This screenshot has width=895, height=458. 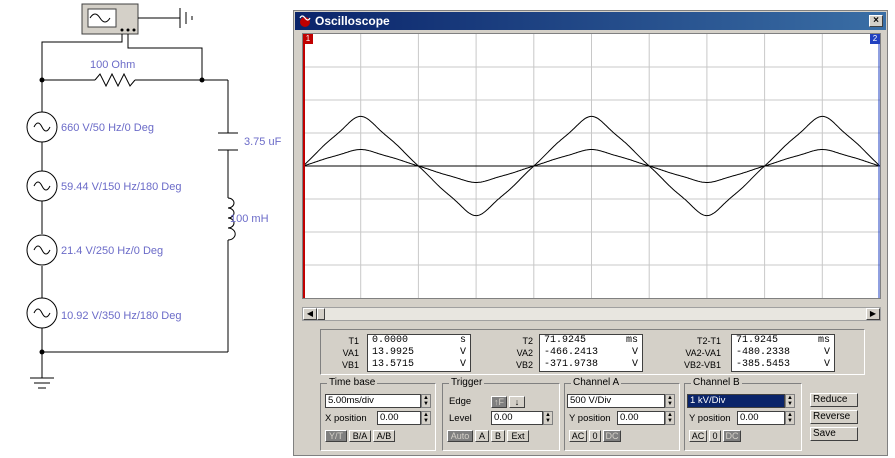 What do you see at coordinates (578, 436) in the screenshot?
I see `channel-a-ac-button: AC` at bounding box center [578, 436].